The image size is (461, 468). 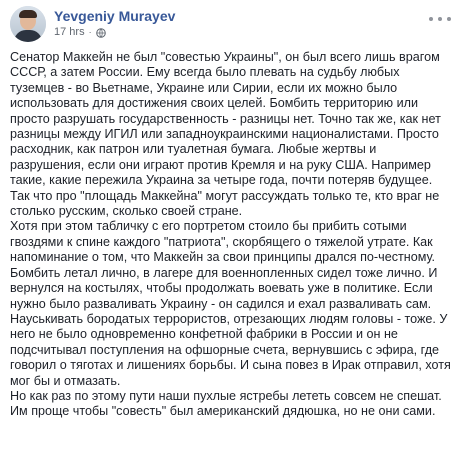 I want to click on post-header: Yevgeniy Murayev 17 hrs ·, so click(x=230, y=26).